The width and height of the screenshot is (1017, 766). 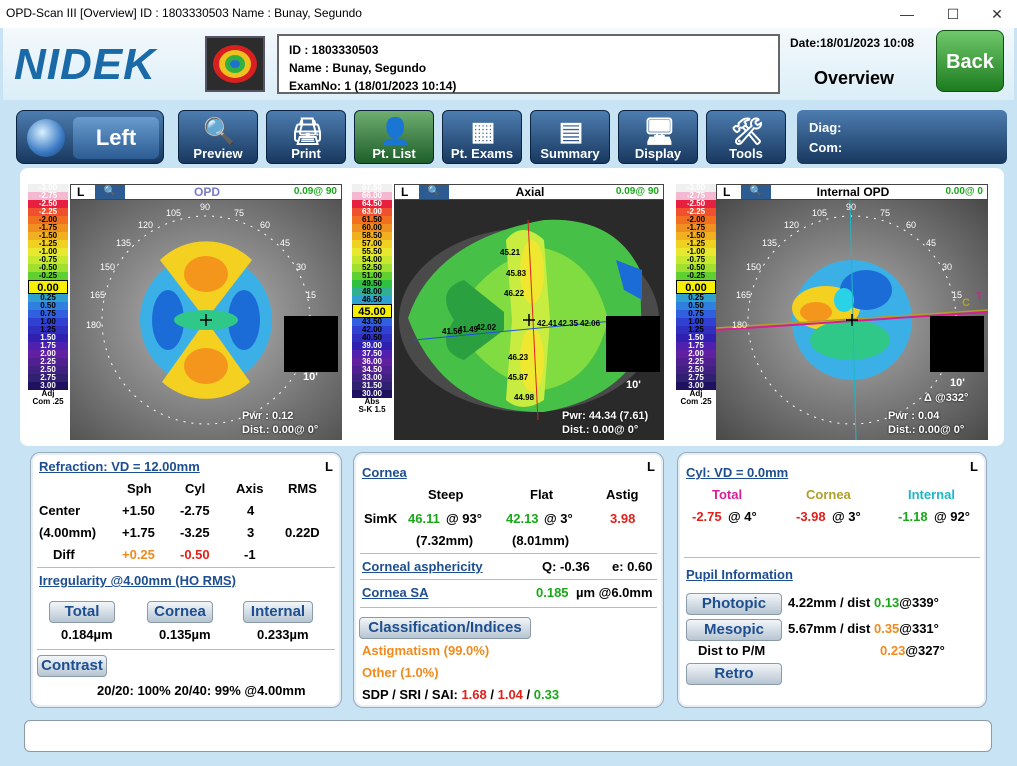 I want to click on summary-button: ▤ Summary, so click(x=570, y=137).